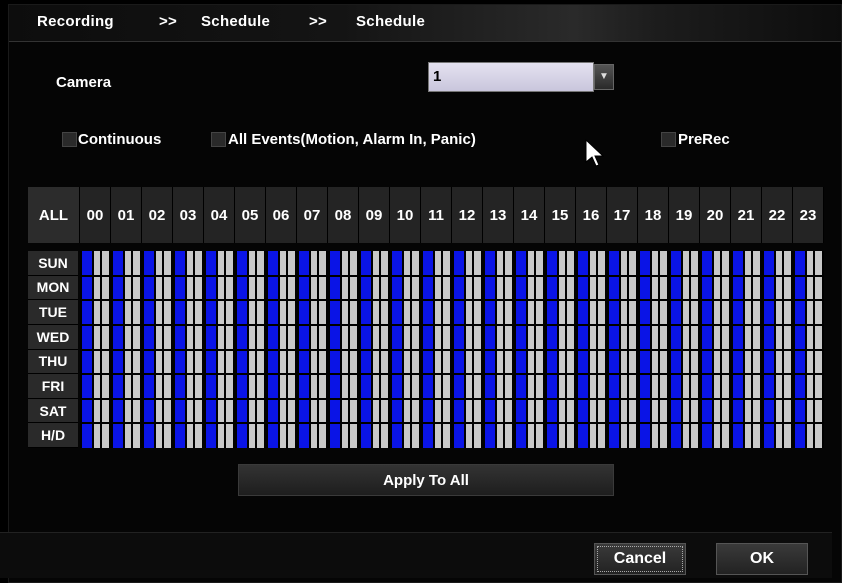 This screenshot has height=583, width=842. Describe the element at coordinates (653, 215) in the screenshot. I see `hour-header-18: 18` at that location.